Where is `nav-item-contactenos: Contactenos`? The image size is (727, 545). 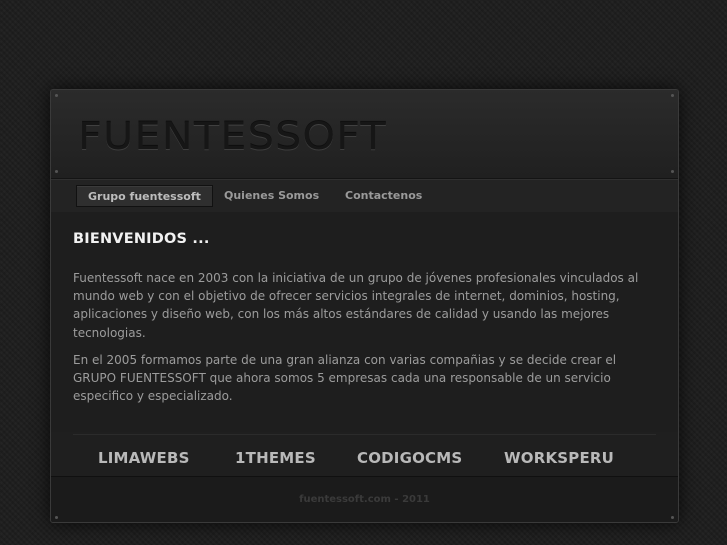
nav-item-contactenos: Contactenos is located at coordinates (383, 196).